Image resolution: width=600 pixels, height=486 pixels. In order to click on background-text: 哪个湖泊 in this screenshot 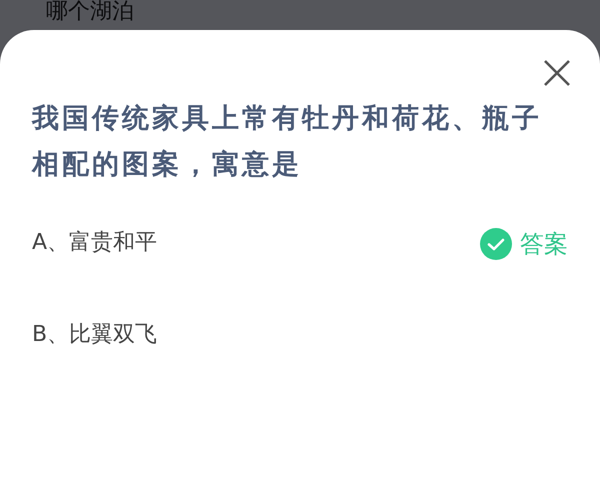, I will do `click(90, 12)`.